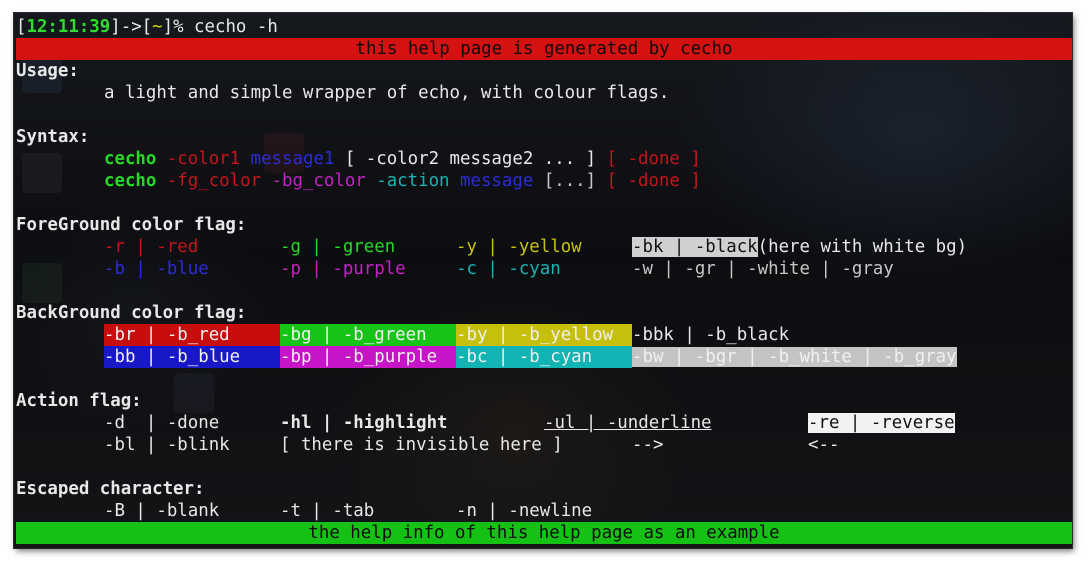 The image size is (1091, 569). I want to click on bg-red: -br | -b_red, so click(192, 335).